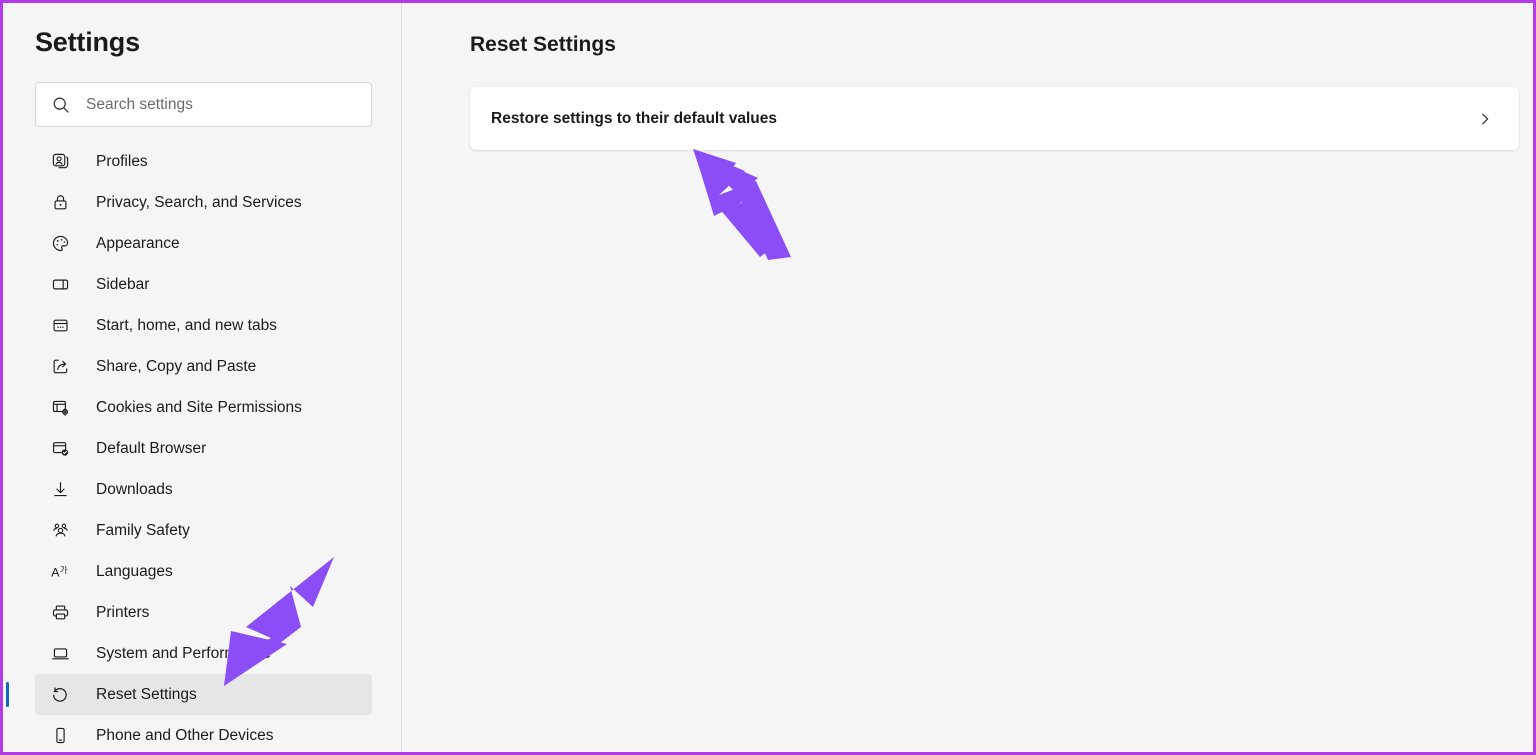 Image resolution: width=1536 pixels, height=755 pixels. What do you see at coordinates (203, 489) in the screenshot?
I see `sidebar-item-downloads: Downloads` at bounding box center [203, 489].